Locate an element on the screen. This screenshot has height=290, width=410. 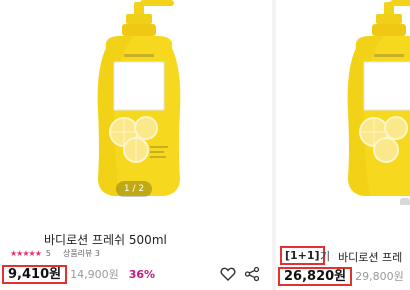
heart-icon is located at coordinates (228, 274).